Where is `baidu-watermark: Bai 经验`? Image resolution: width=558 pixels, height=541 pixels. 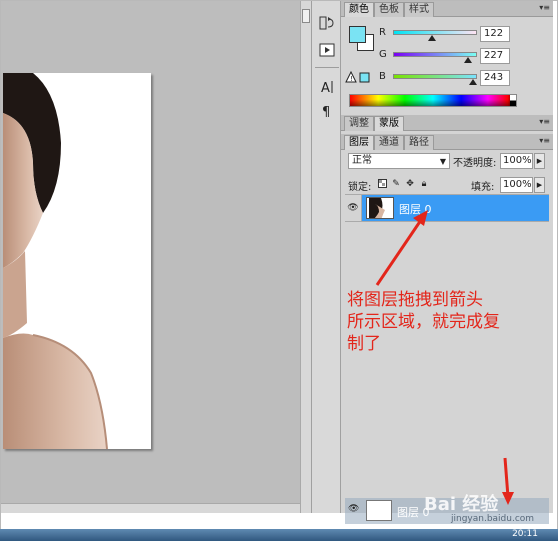 baidu-watermark: Bai 经验 is located at coordinates (461, 504).